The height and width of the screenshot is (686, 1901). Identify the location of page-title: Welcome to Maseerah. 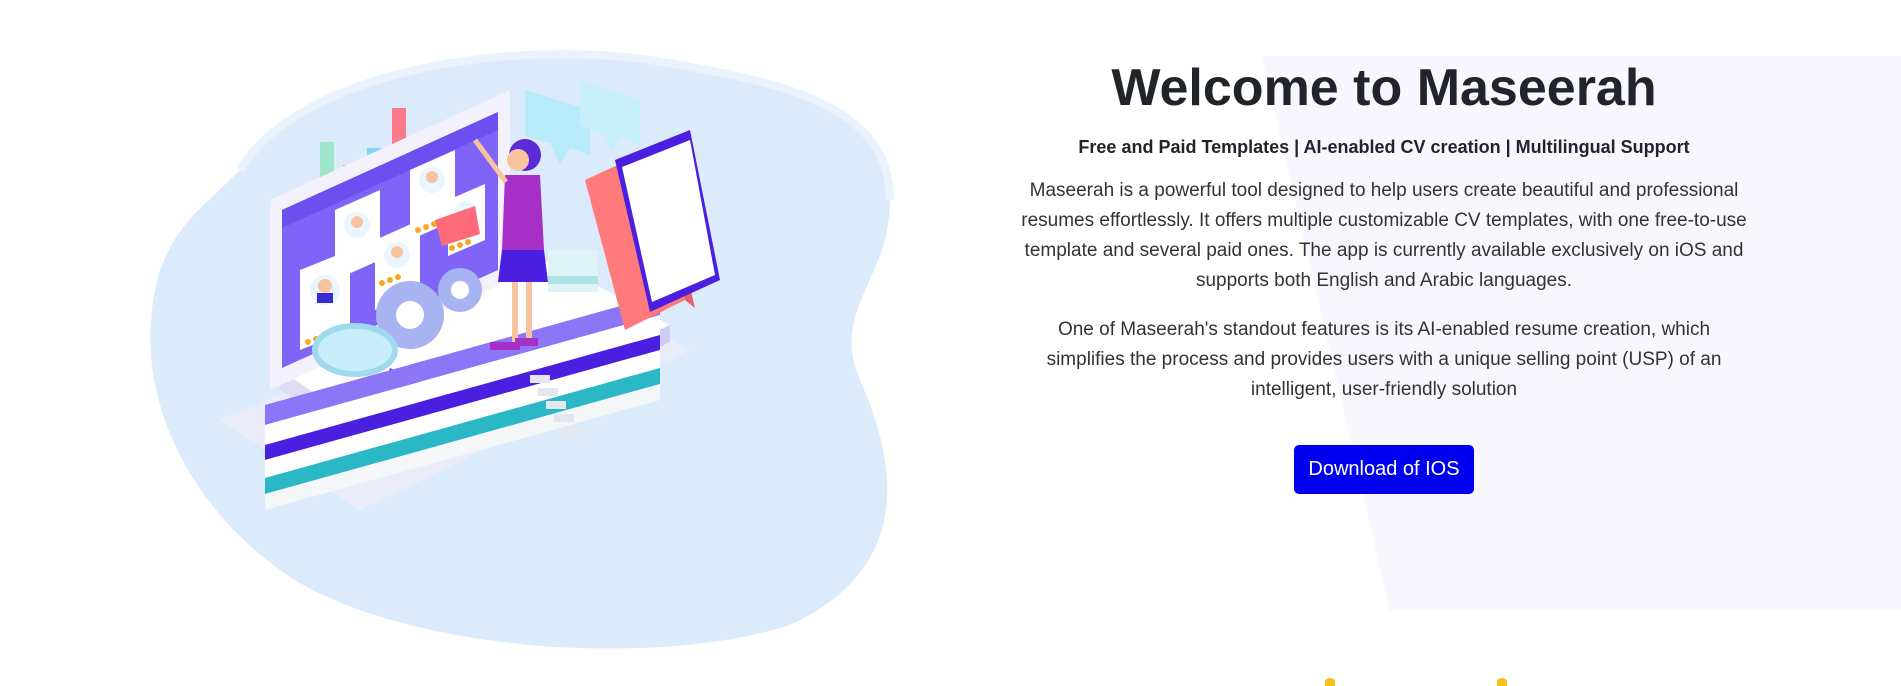
(1384, 88).